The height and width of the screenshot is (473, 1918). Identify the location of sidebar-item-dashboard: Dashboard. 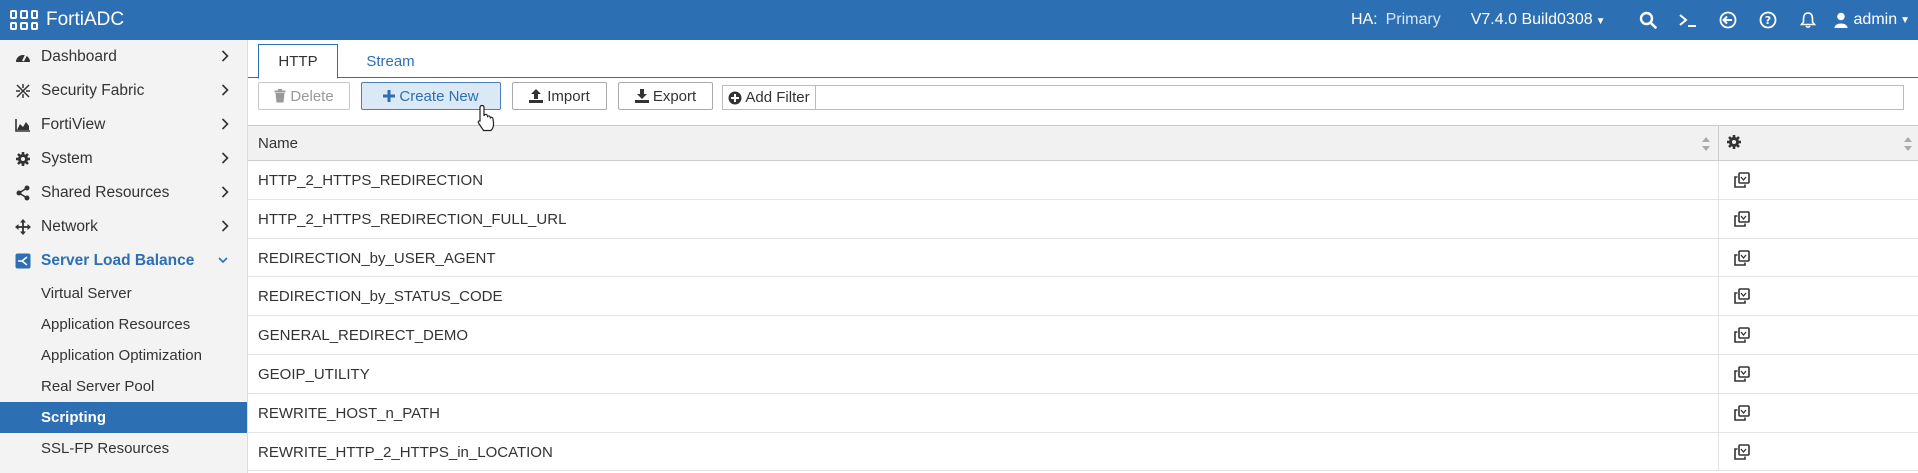
(123, 57).